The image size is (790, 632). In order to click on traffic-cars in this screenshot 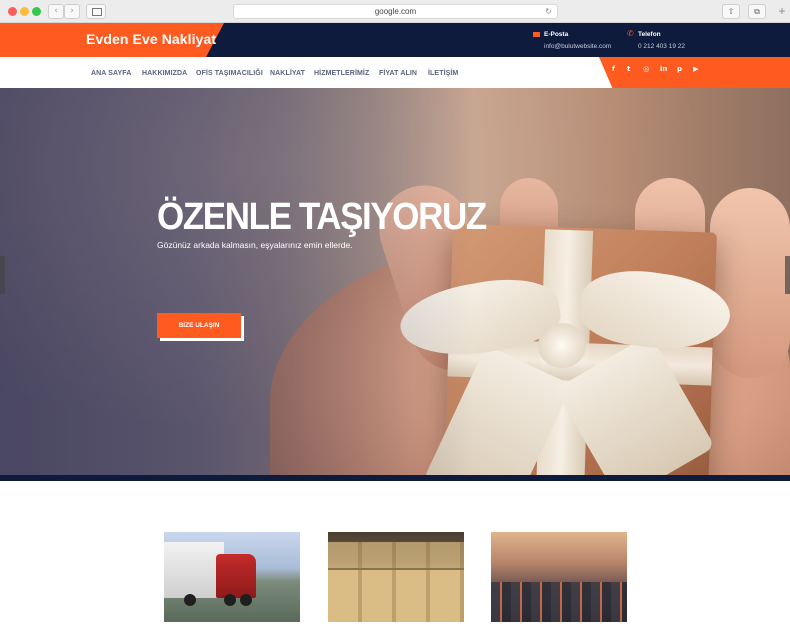, I will do `click(559, 602)`.